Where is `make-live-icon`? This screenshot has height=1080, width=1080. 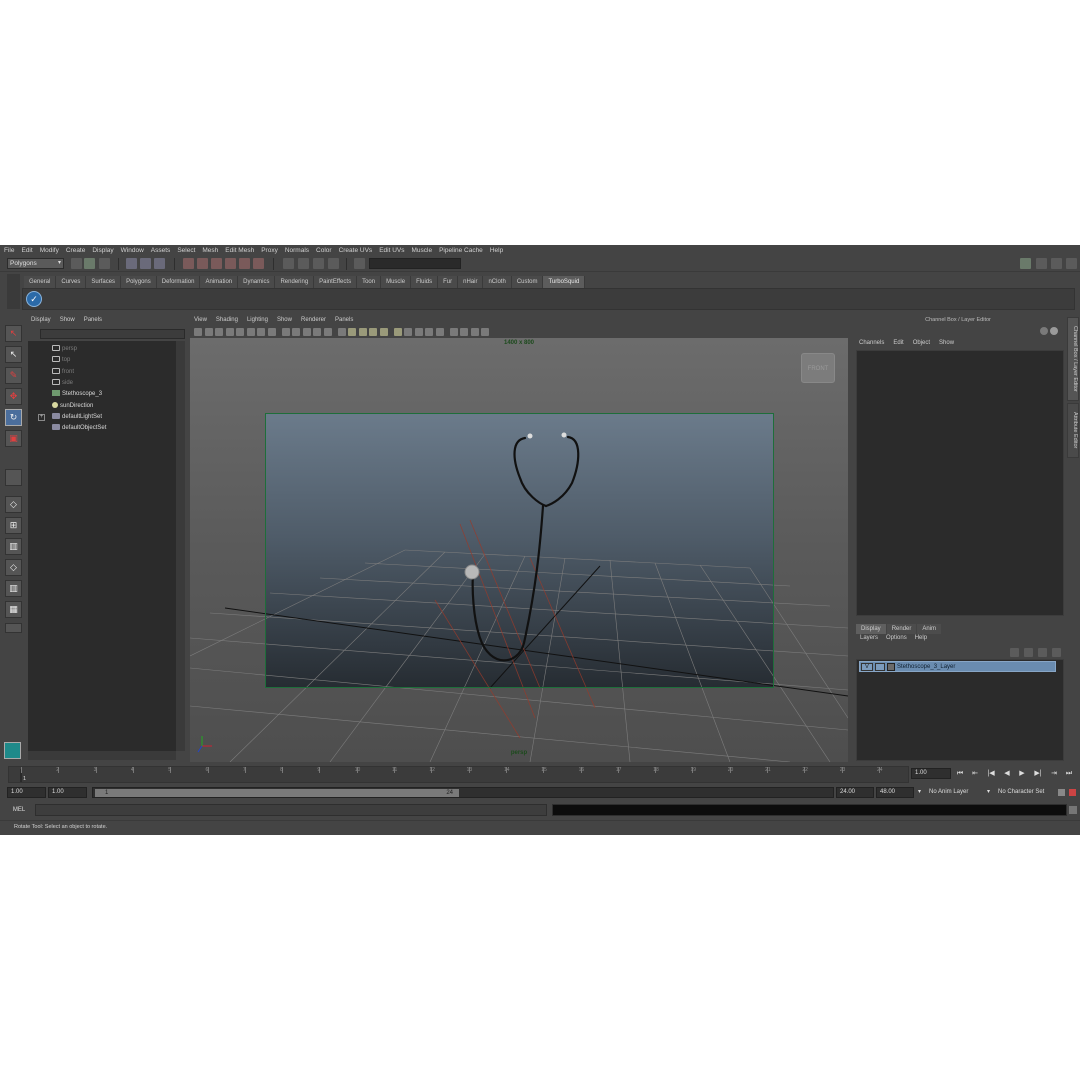
make-live-icon is located at coordinates (244, 263).